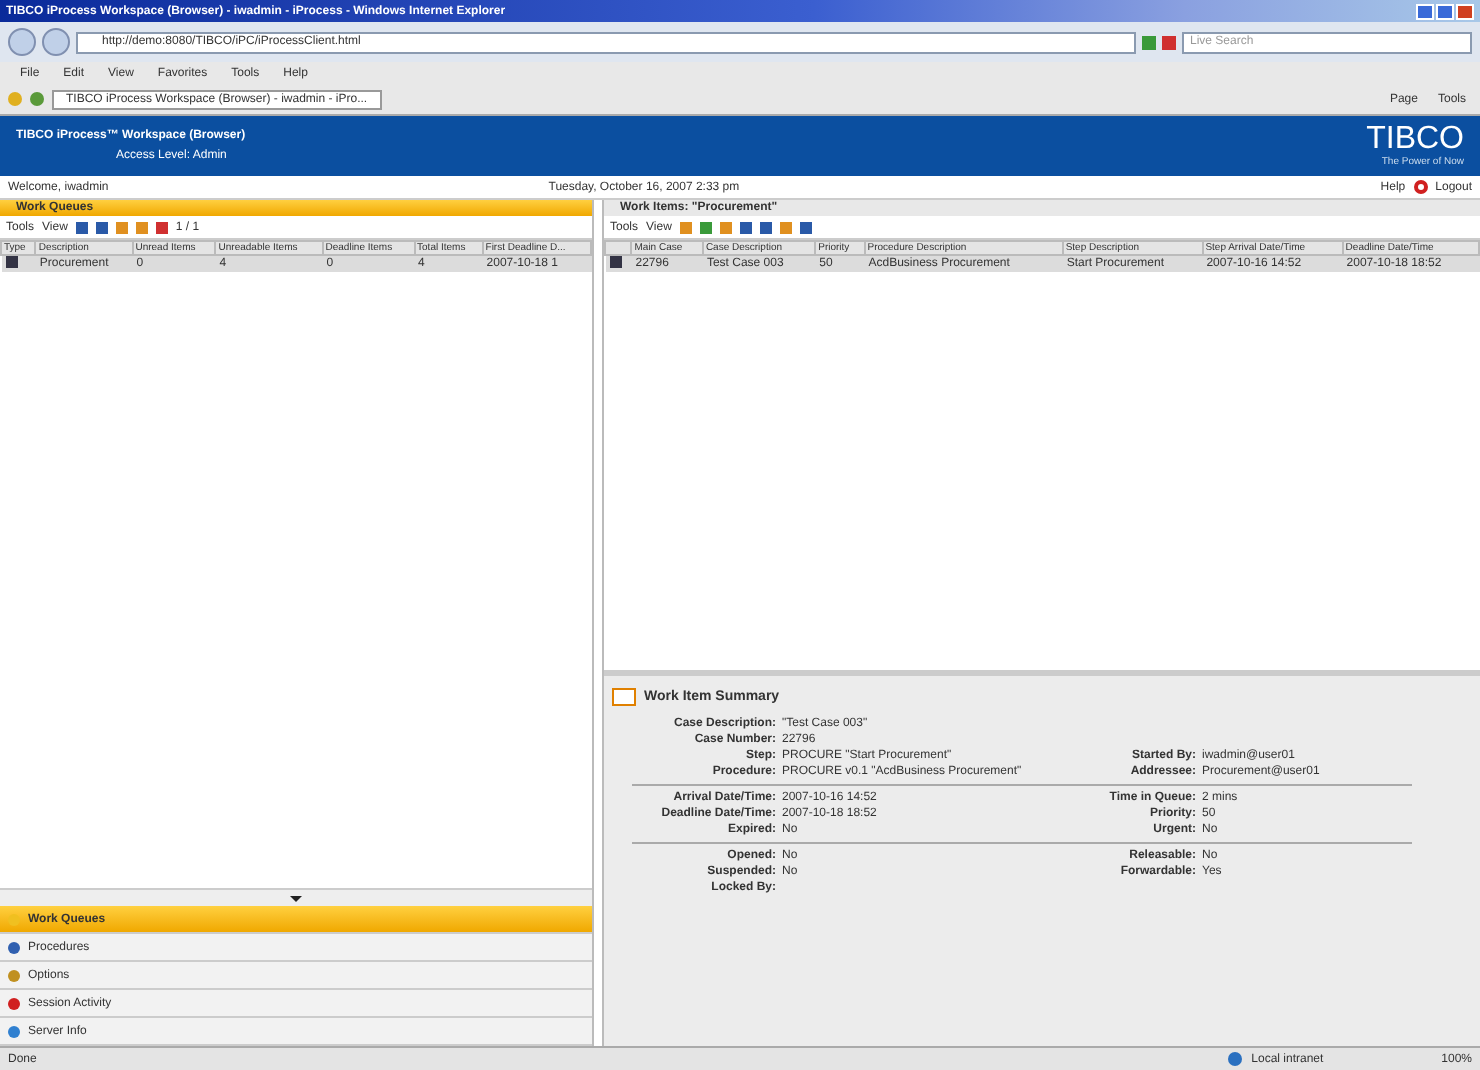  I want to click on logout-icon, so click(1420, 187).